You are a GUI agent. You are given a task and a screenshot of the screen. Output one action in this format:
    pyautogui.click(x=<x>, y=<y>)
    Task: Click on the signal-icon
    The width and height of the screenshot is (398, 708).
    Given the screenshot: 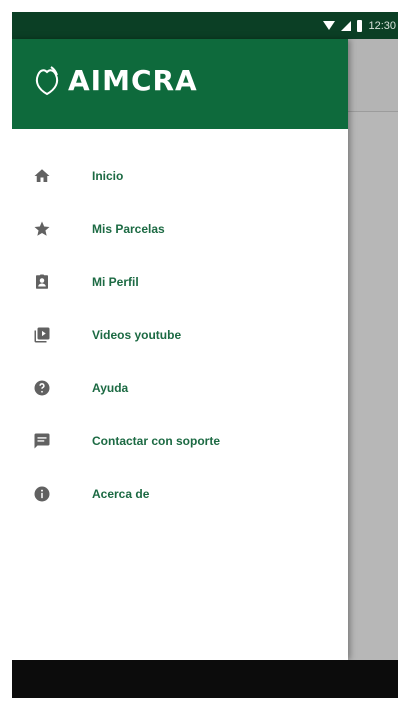 What is the action you would take?
    pyautogui.click(x=346, y=25)
    